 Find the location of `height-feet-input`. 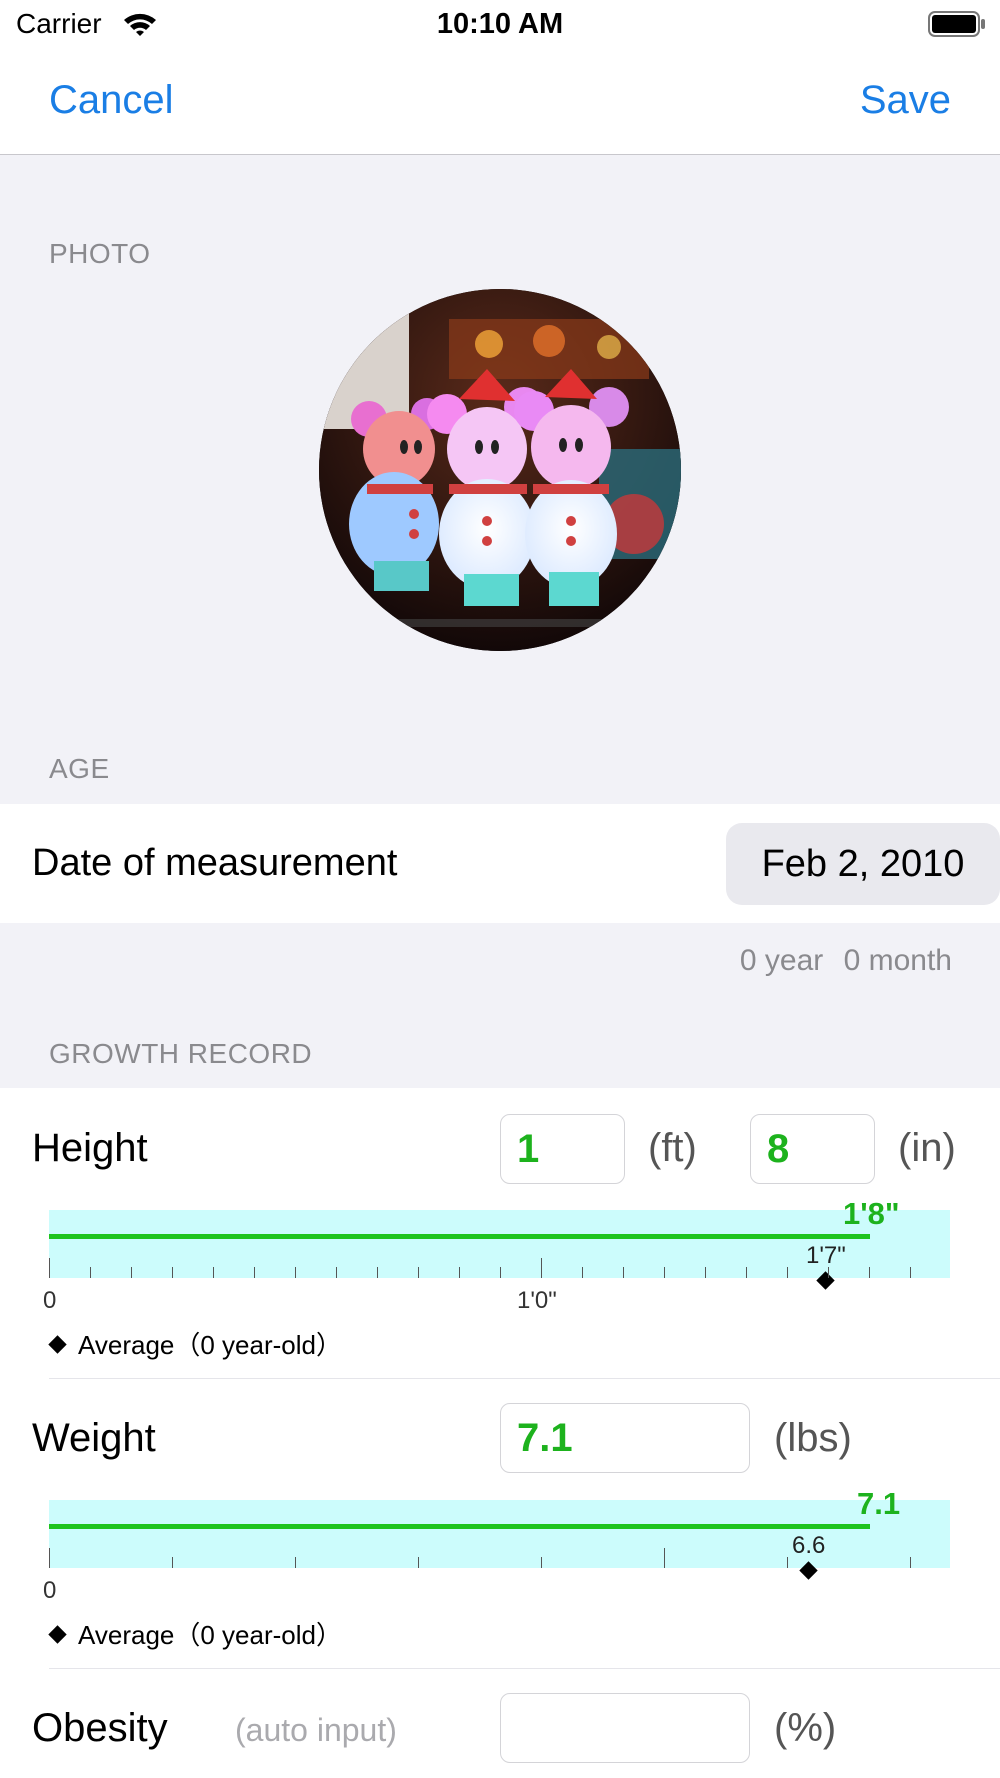

height-feet-input is located at coordinates (562, 1149).